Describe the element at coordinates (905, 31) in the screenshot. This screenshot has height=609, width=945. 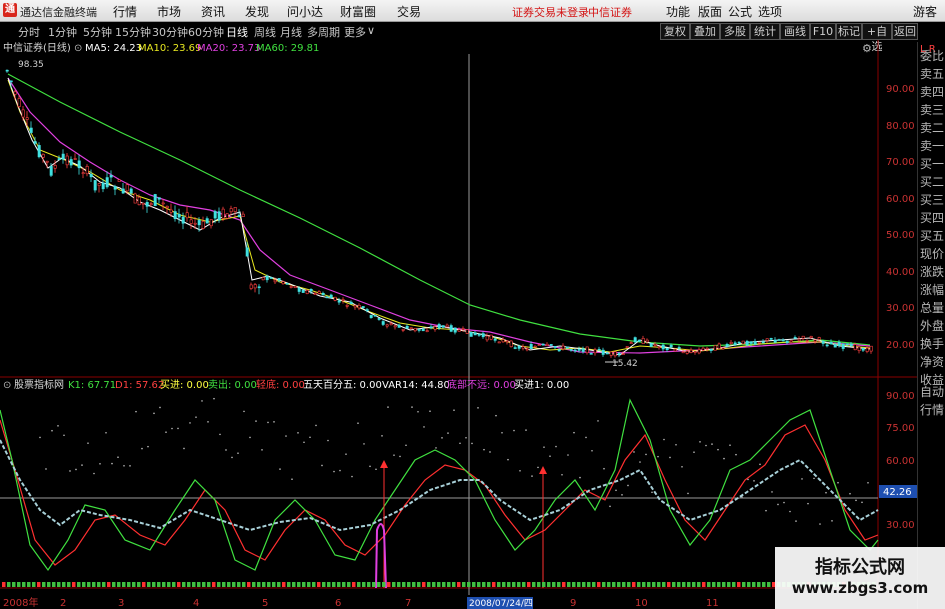
I see `back-button: 返回` at that location.